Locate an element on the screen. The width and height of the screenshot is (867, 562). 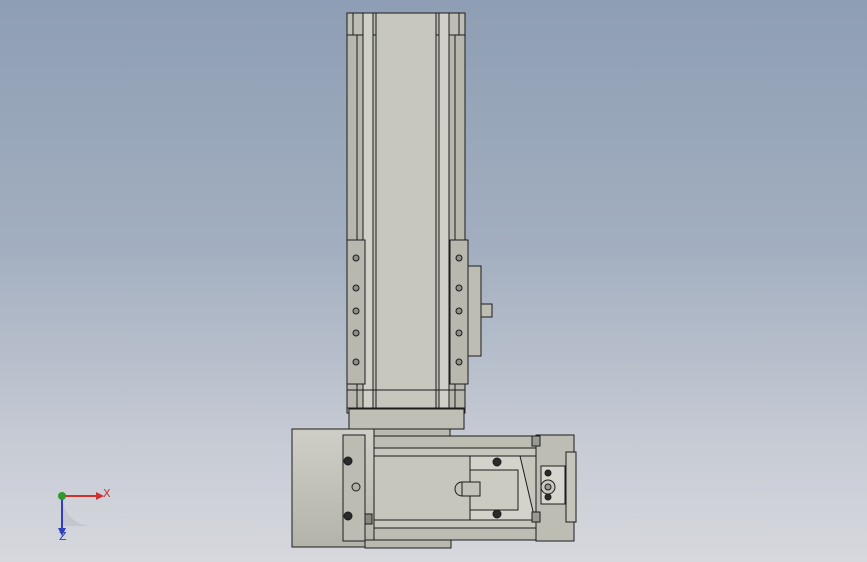
triad-z-label: Z is located at coordinates (63, 536).